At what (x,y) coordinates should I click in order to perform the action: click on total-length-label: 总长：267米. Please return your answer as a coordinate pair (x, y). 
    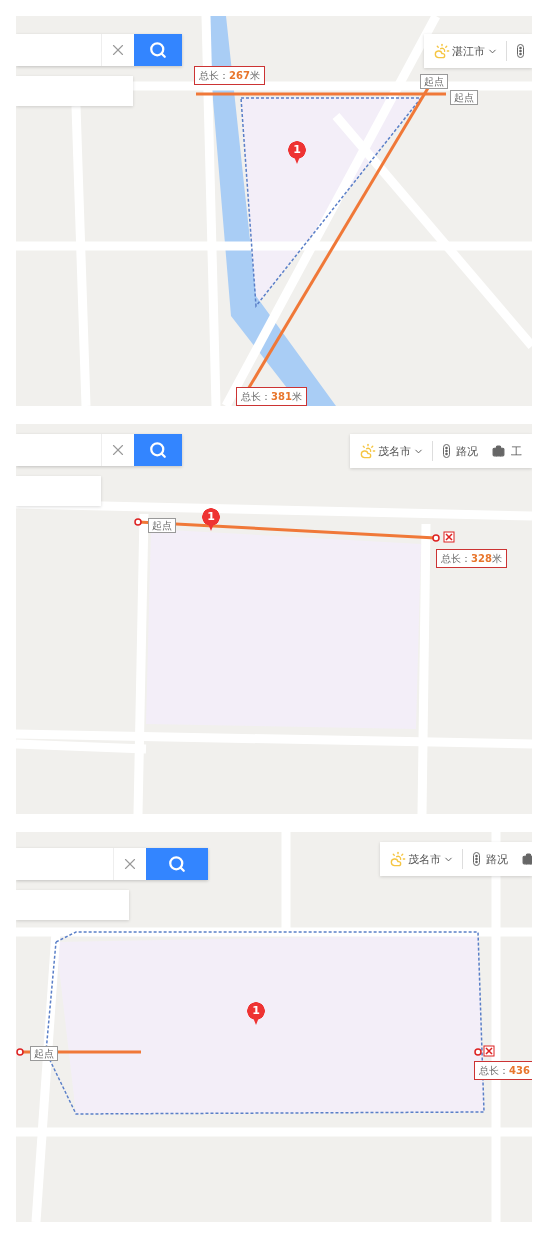
    Looking at the image, I should click on (229, 75).